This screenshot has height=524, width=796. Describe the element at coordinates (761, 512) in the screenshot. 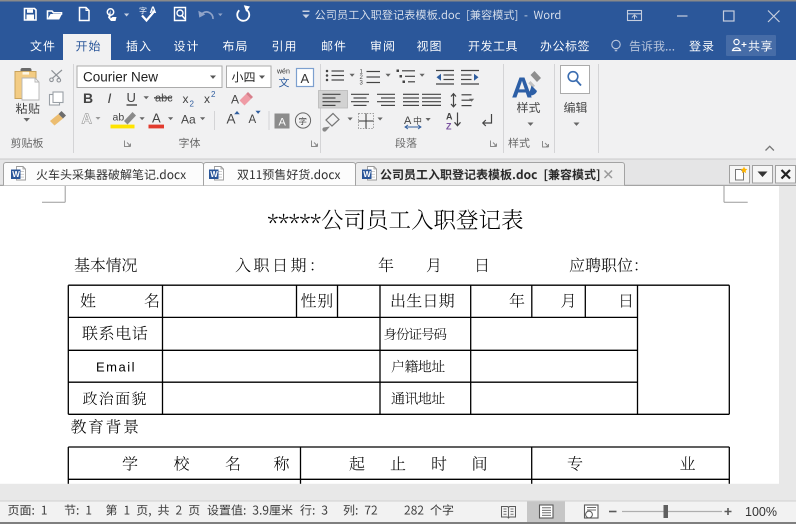

I see `svg-text: 100%` at that location.